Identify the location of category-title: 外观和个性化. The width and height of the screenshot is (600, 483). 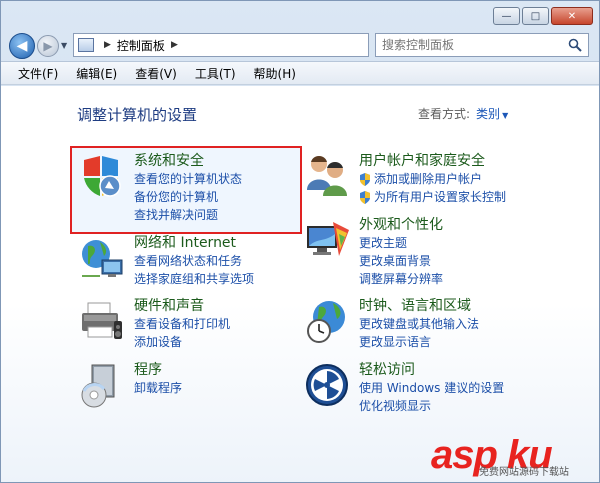
(454, 225).